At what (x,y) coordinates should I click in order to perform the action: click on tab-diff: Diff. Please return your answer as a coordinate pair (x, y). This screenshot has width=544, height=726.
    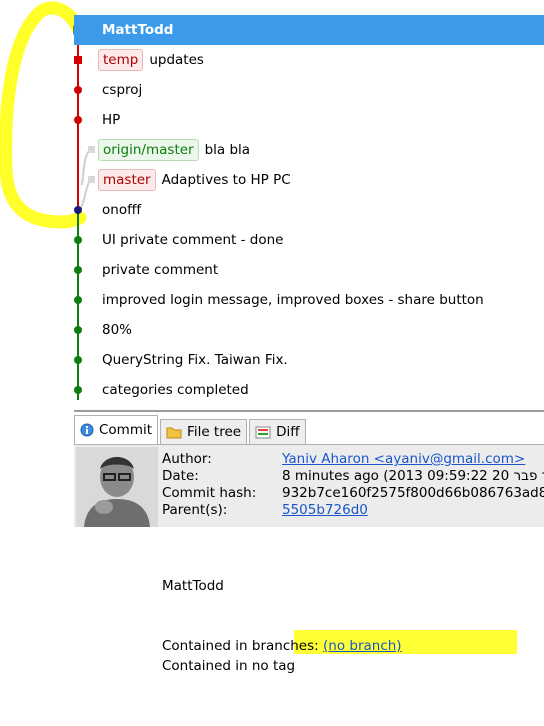
    Looking at the image, I should click on (277, 431).